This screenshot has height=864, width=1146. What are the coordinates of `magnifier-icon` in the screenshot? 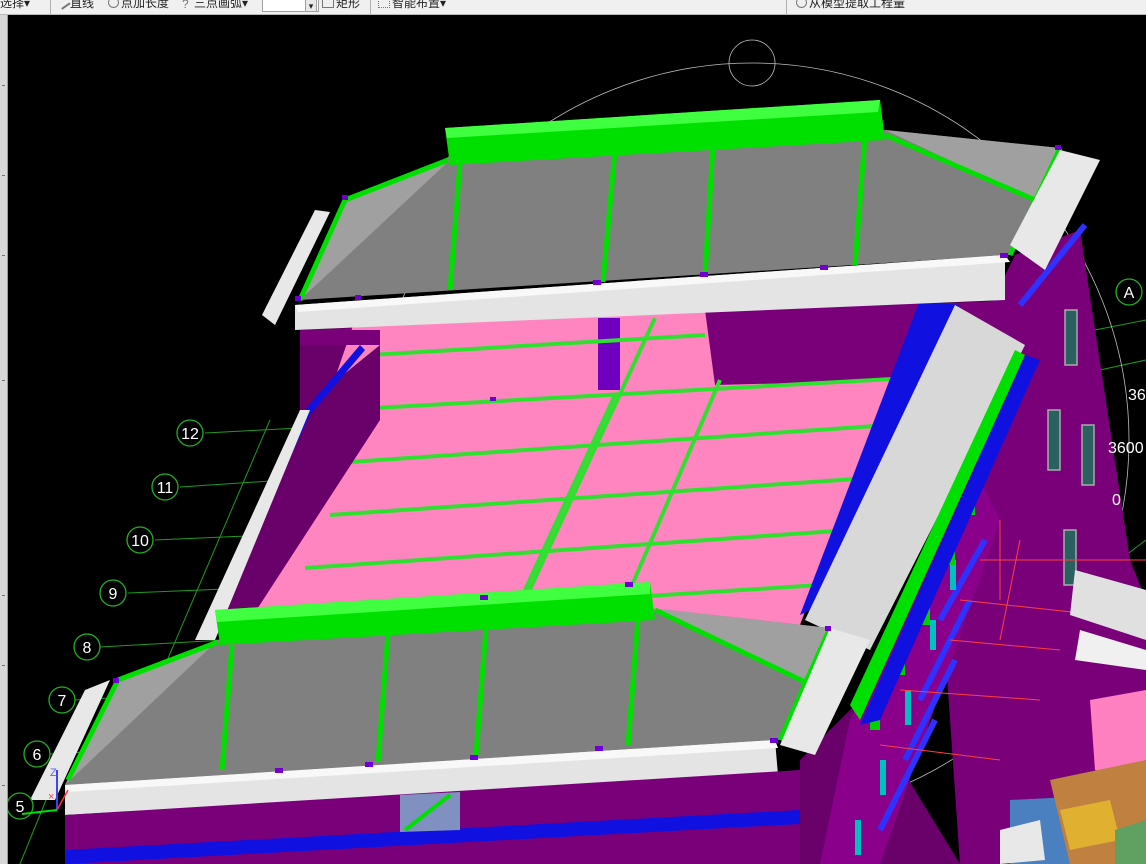 It's located at (801, 4).